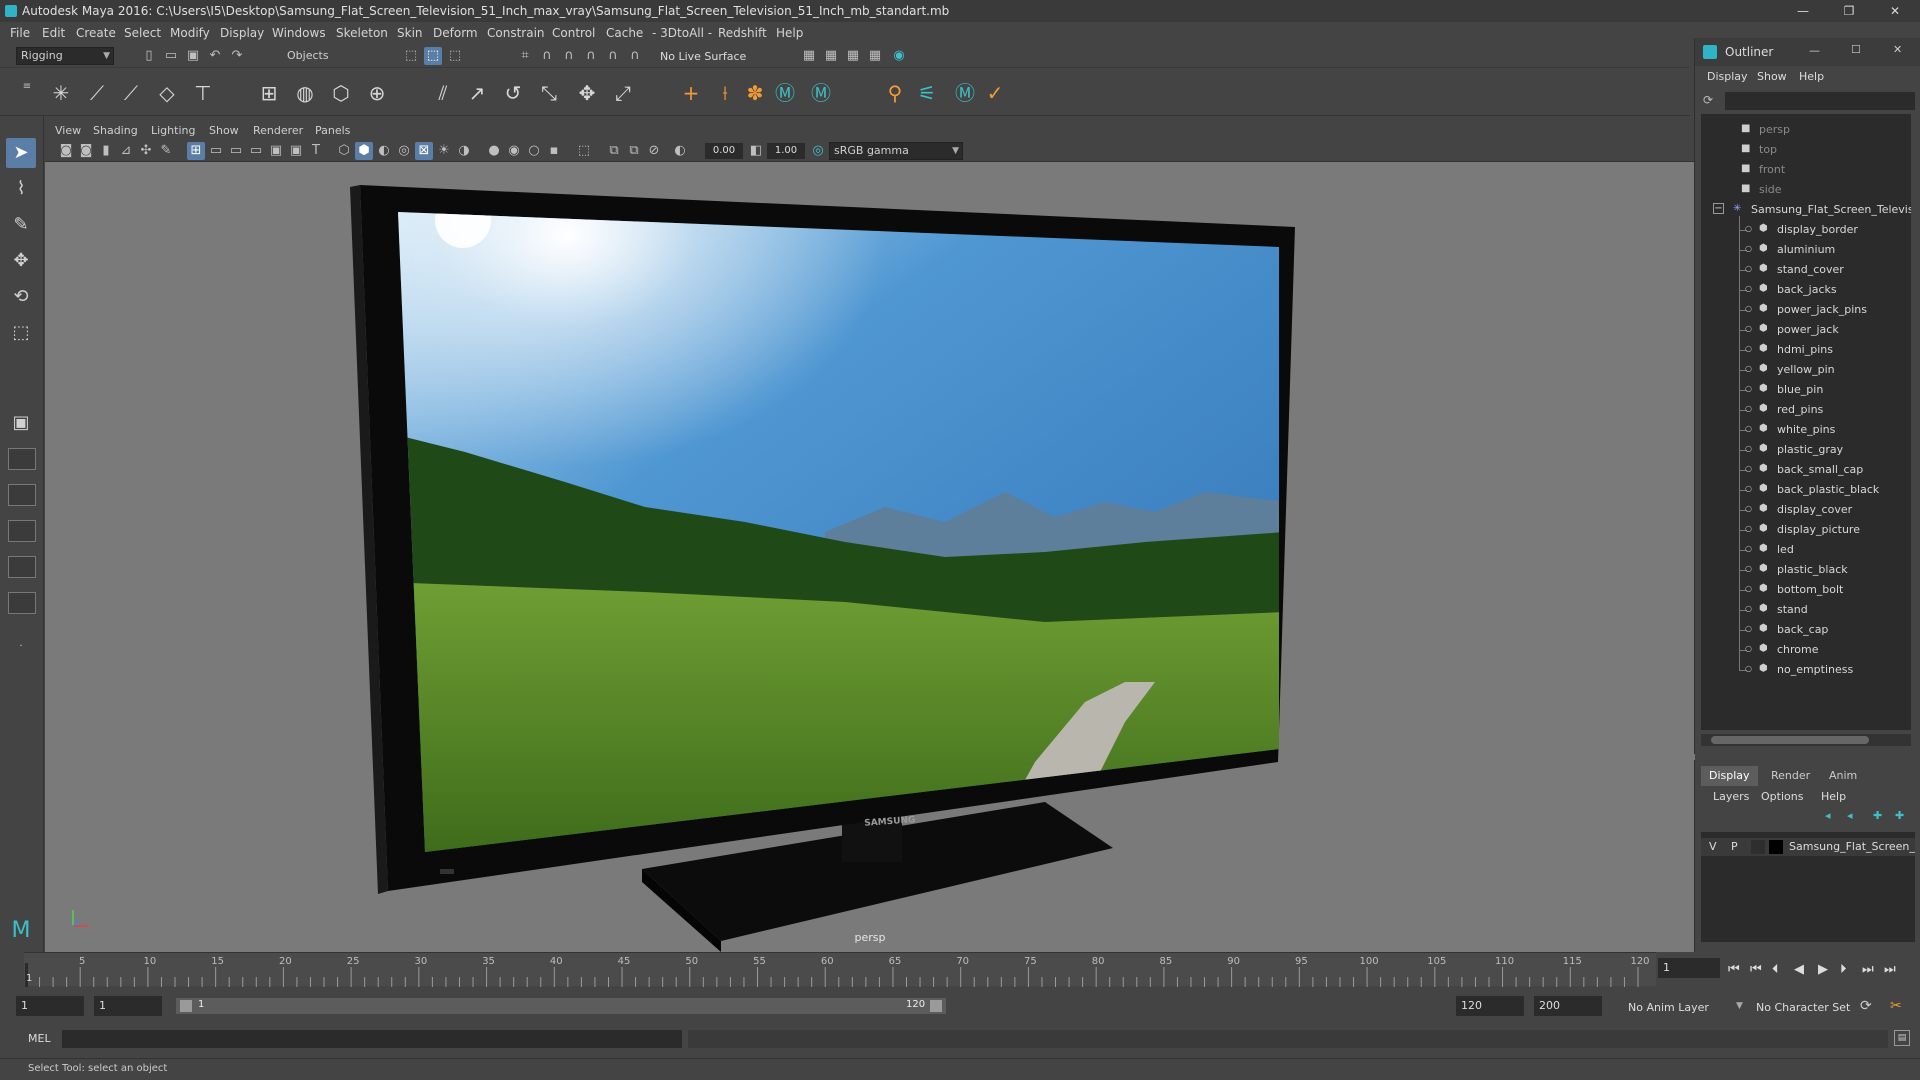  Describe the element at coordinates (554, 151) in the screenshot. I see `depth-of-field-icon: ▪` at that location.